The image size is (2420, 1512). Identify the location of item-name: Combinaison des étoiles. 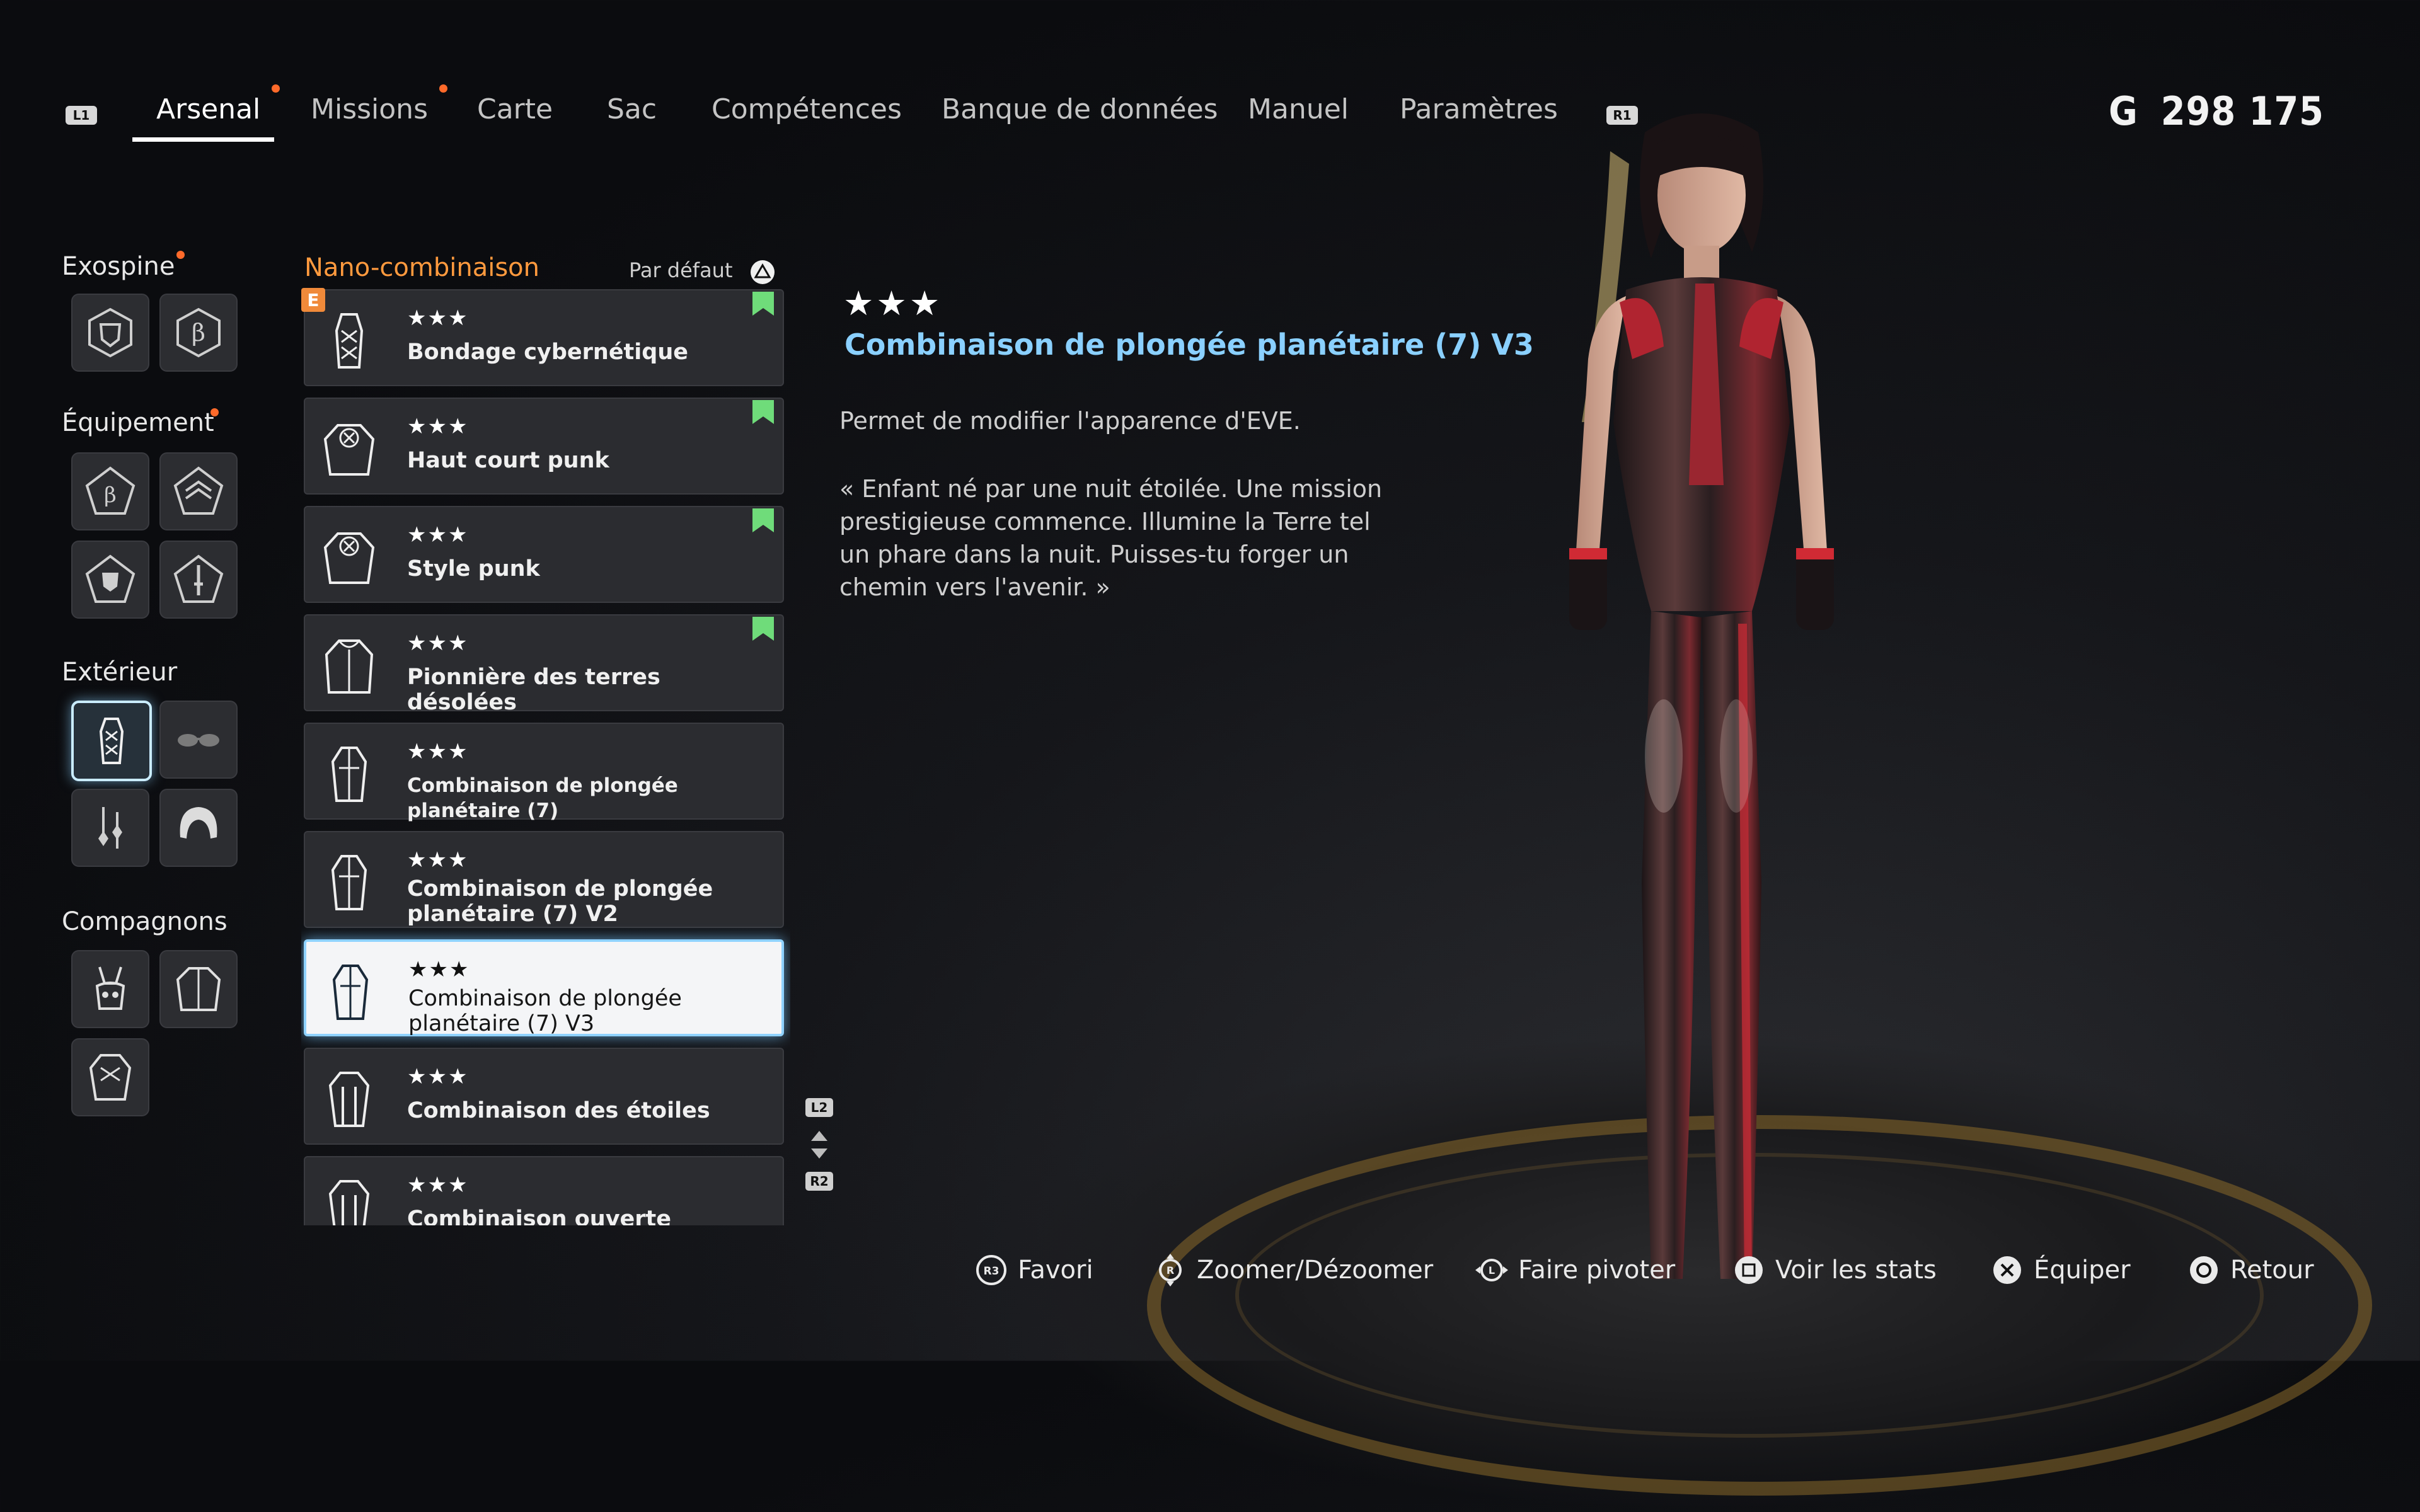
(558, 1110).